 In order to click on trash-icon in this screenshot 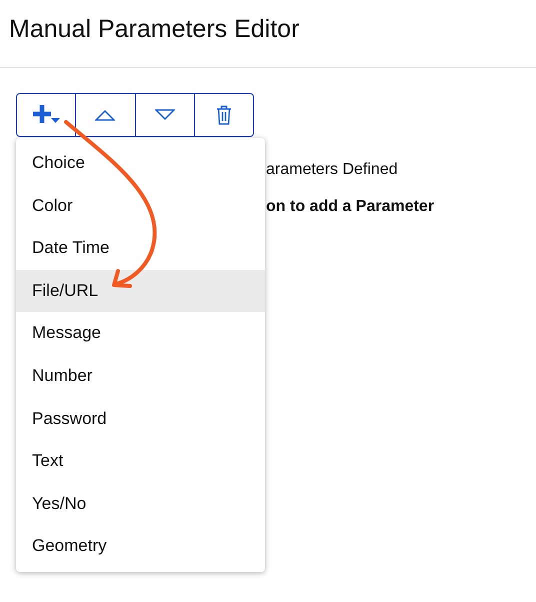, I will do `click(224, 115)`.